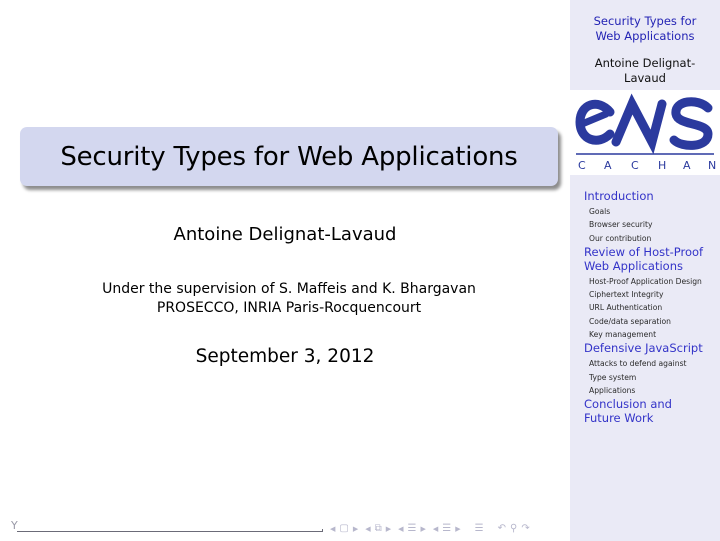  What do you see at coordinates (343, 529) in the screenshot?
I see `frame-icon: ▢` at bounding box center [343, 529].